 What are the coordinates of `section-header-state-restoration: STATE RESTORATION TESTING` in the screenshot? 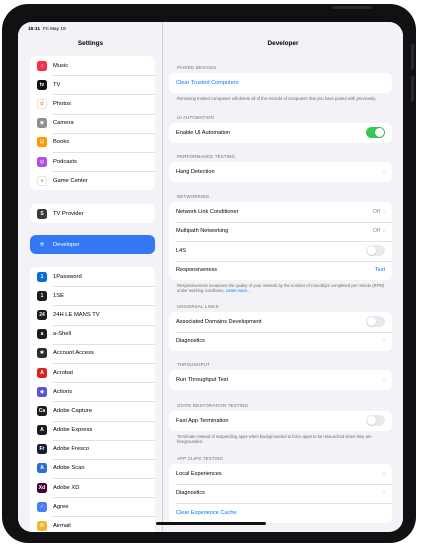 It's located at (213, 405).